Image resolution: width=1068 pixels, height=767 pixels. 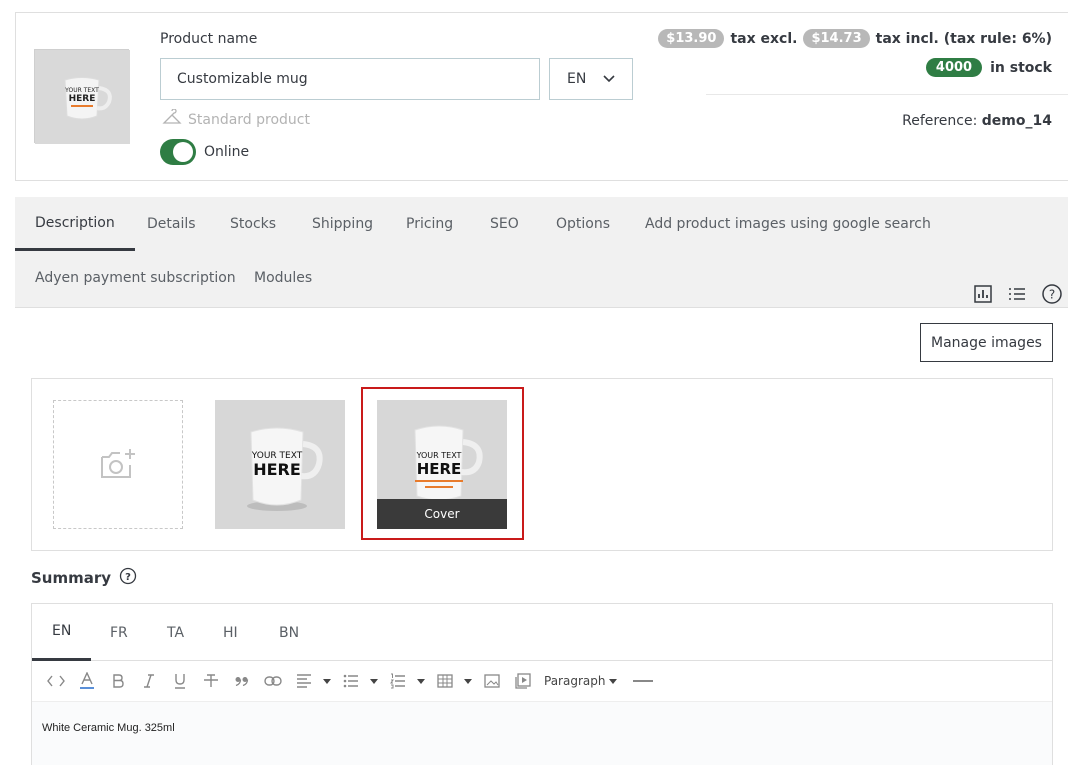 I want to click on reference: Reference: demo_14, so click(x=977, y=121).